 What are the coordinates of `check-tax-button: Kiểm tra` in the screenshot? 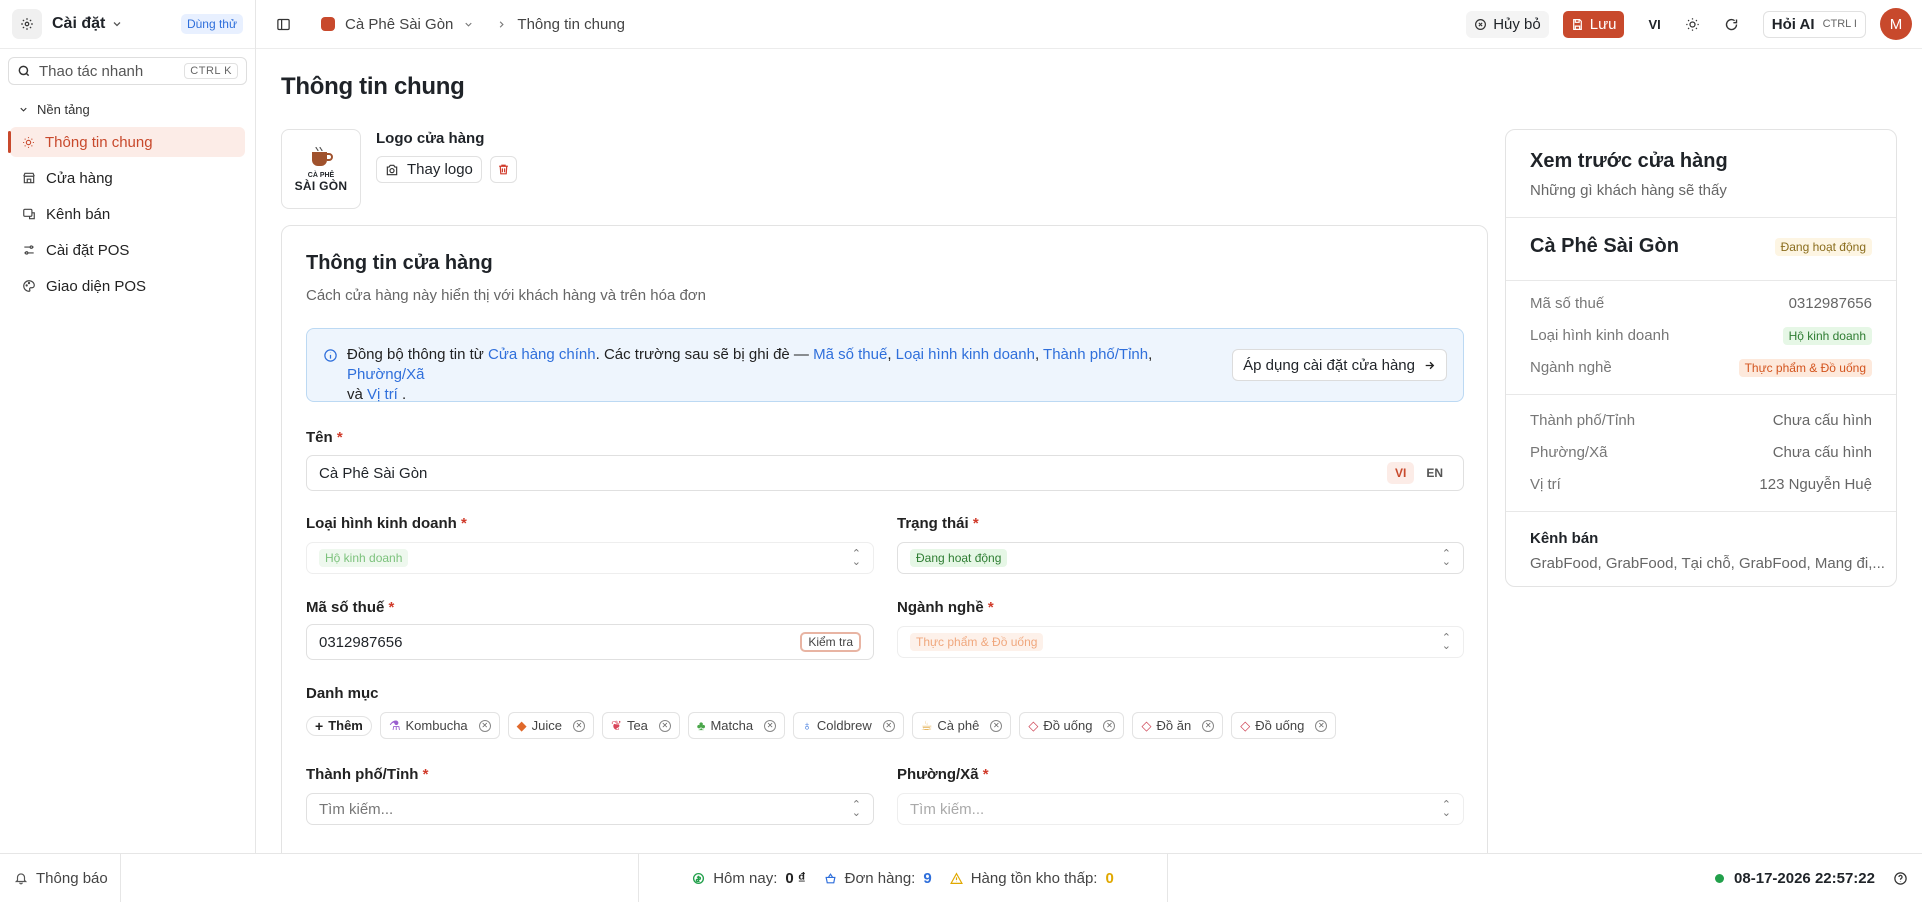 It's located at (830, 642).